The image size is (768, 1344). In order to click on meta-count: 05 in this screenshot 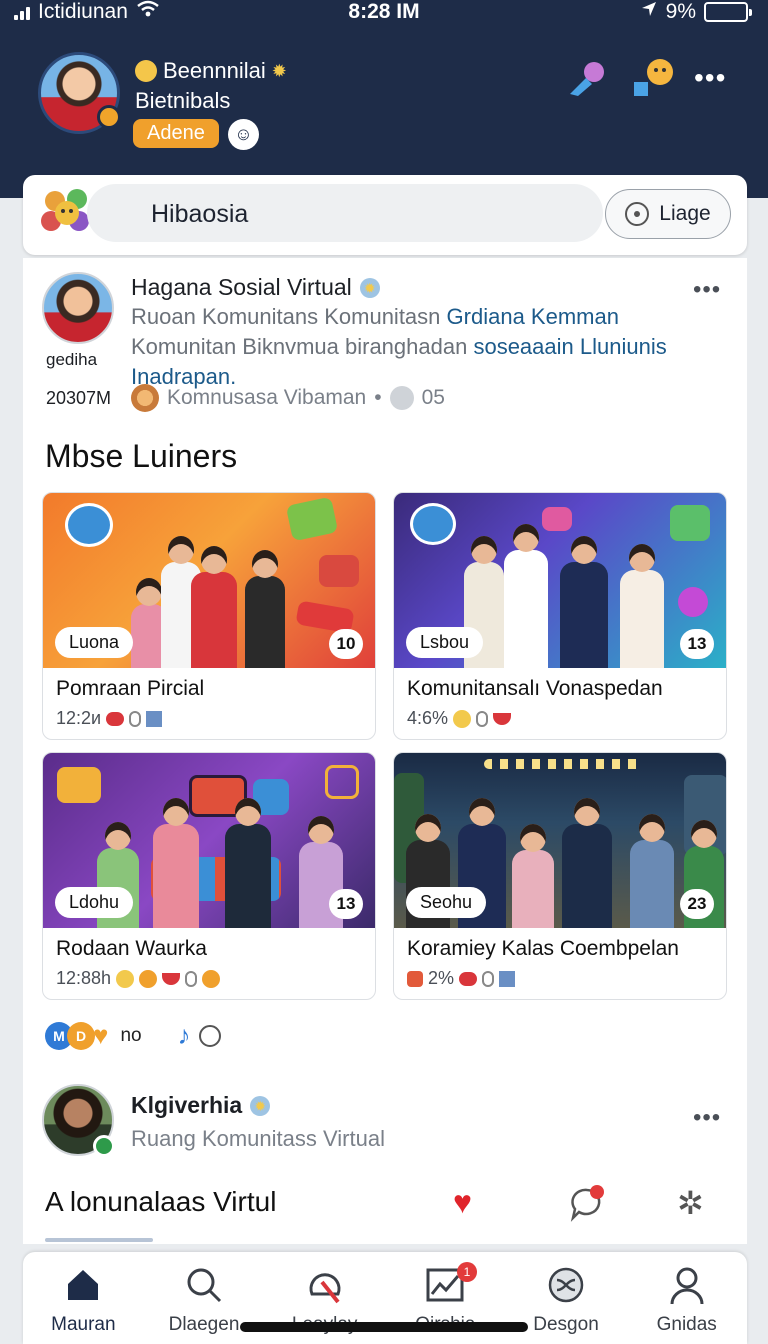, I will do `click(433, 397)`.